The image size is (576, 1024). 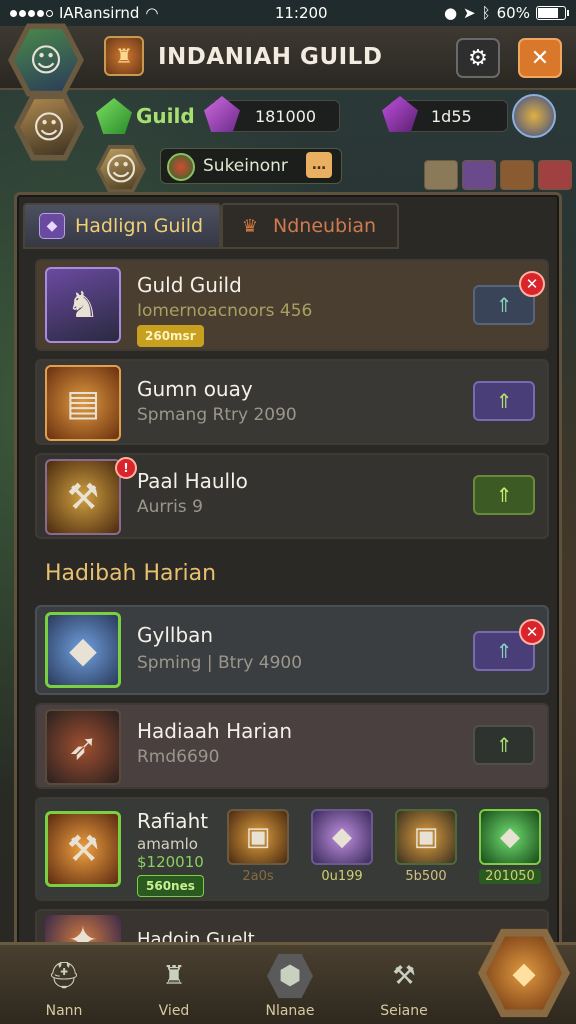 I want to click on wifi-icon: ◠, so click(x=152, y=13).